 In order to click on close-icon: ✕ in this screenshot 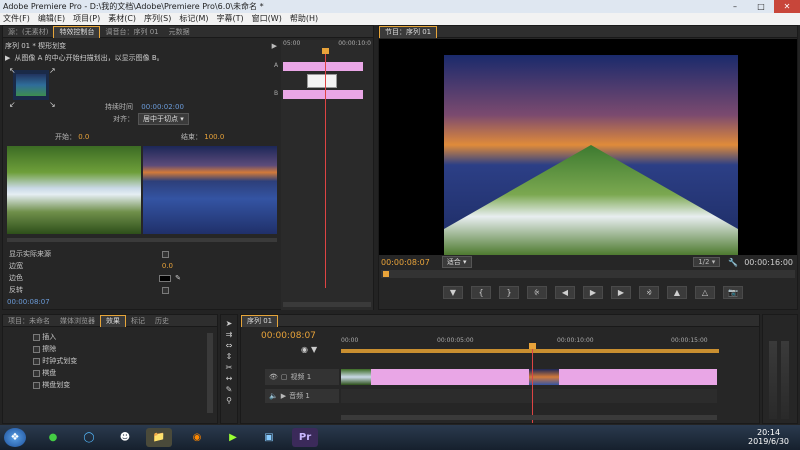, I will do `click(787, 6)`.